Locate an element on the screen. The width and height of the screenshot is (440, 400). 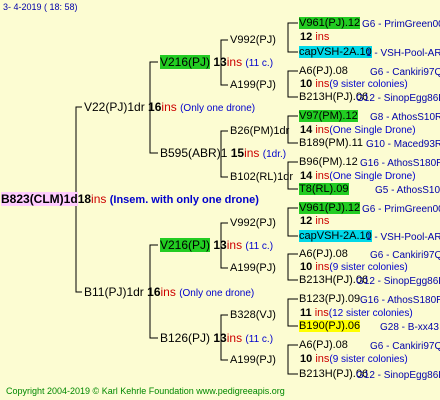
gen1-lower-note: (Only one drone) is located at coordinates (217, 293).